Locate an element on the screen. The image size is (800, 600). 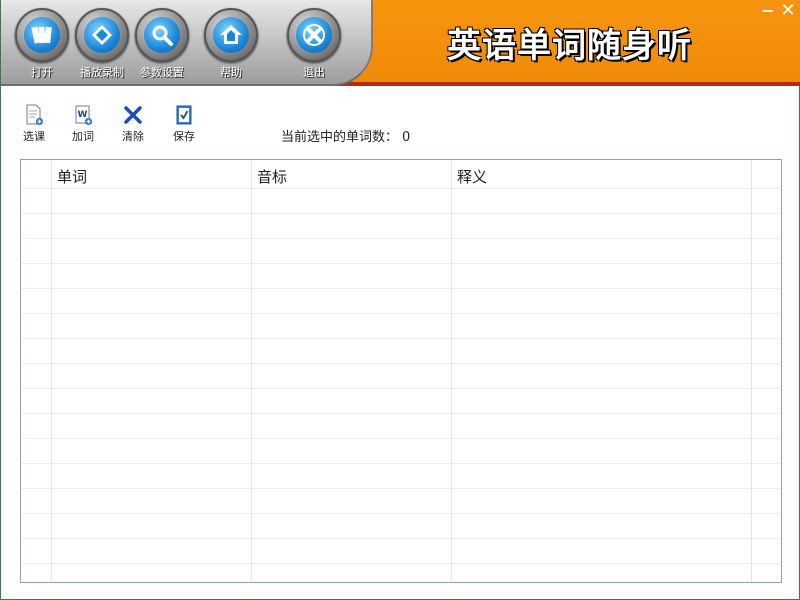
add-word-button: W 加词 is located at coordinates (83, 124).